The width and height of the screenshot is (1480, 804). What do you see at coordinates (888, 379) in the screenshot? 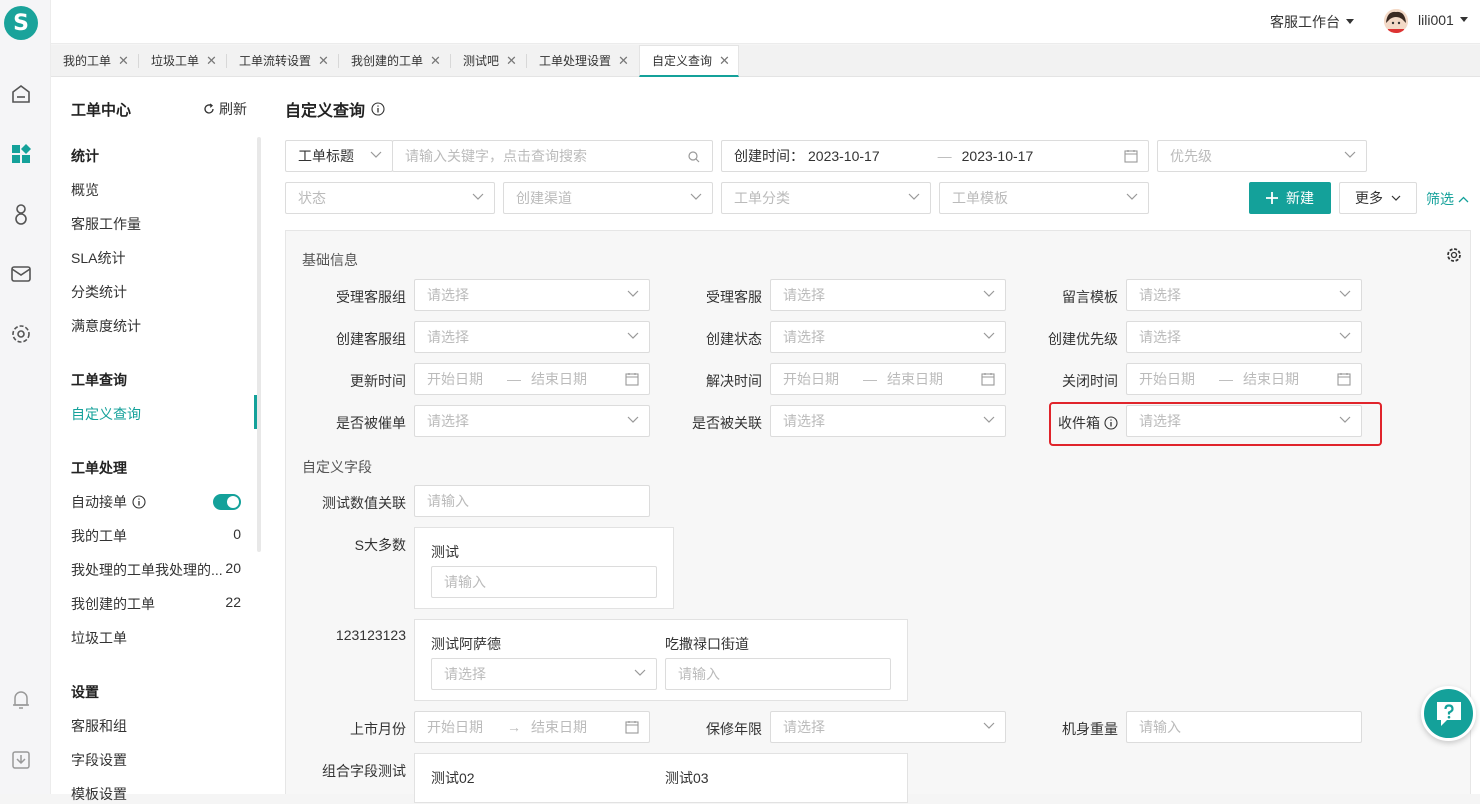
I see `resolve-time-range: 开始日期 — 结束日期` at bounding box center [888, 379].